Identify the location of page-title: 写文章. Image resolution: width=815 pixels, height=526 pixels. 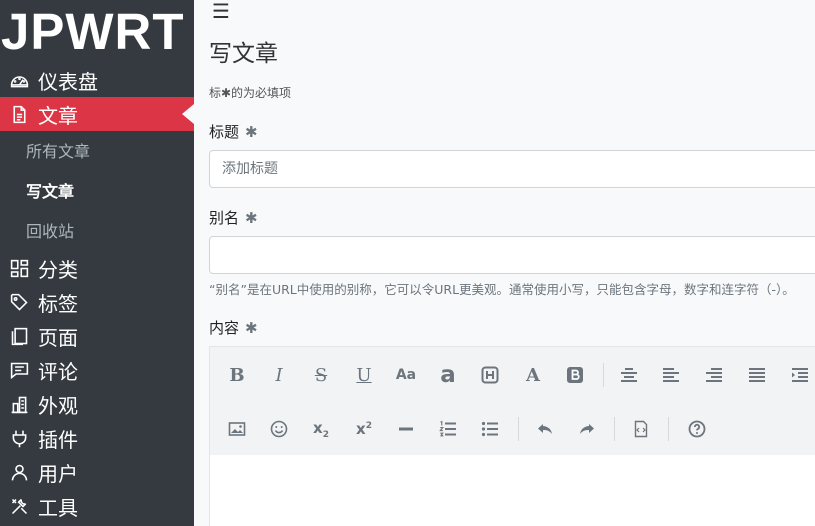
(243, 54).